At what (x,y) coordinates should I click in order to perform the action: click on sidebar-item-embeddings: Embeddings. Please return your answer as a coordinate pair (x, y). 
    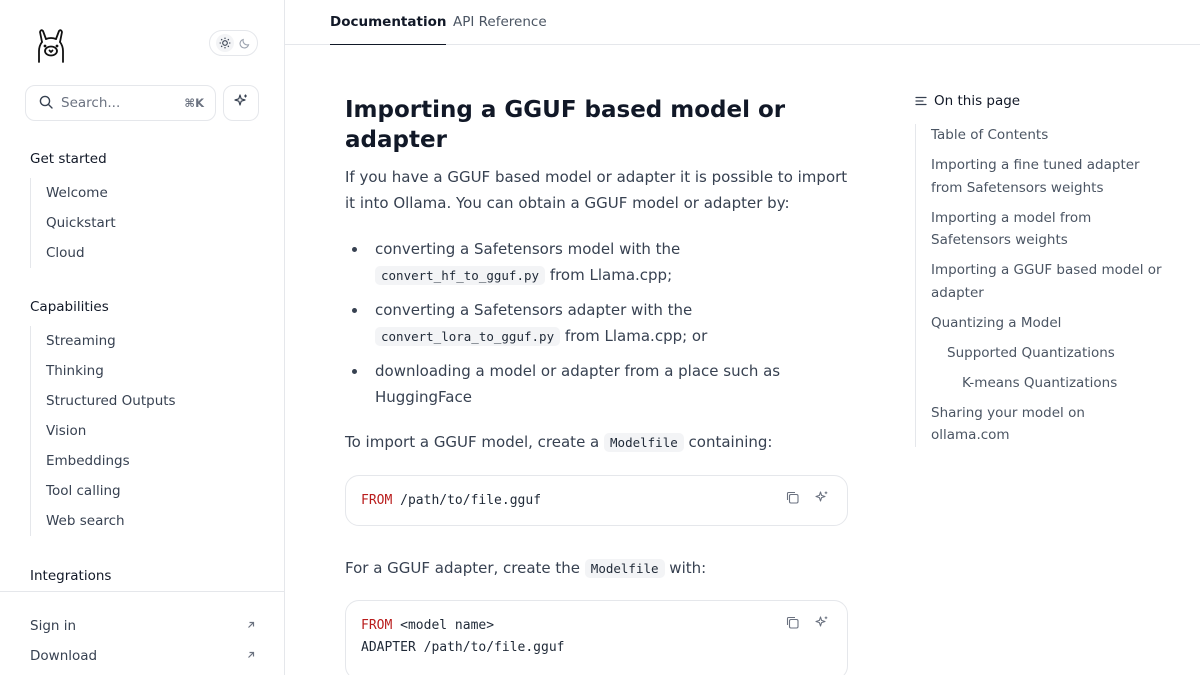
    Looking at the image, I should click on (103, 461).